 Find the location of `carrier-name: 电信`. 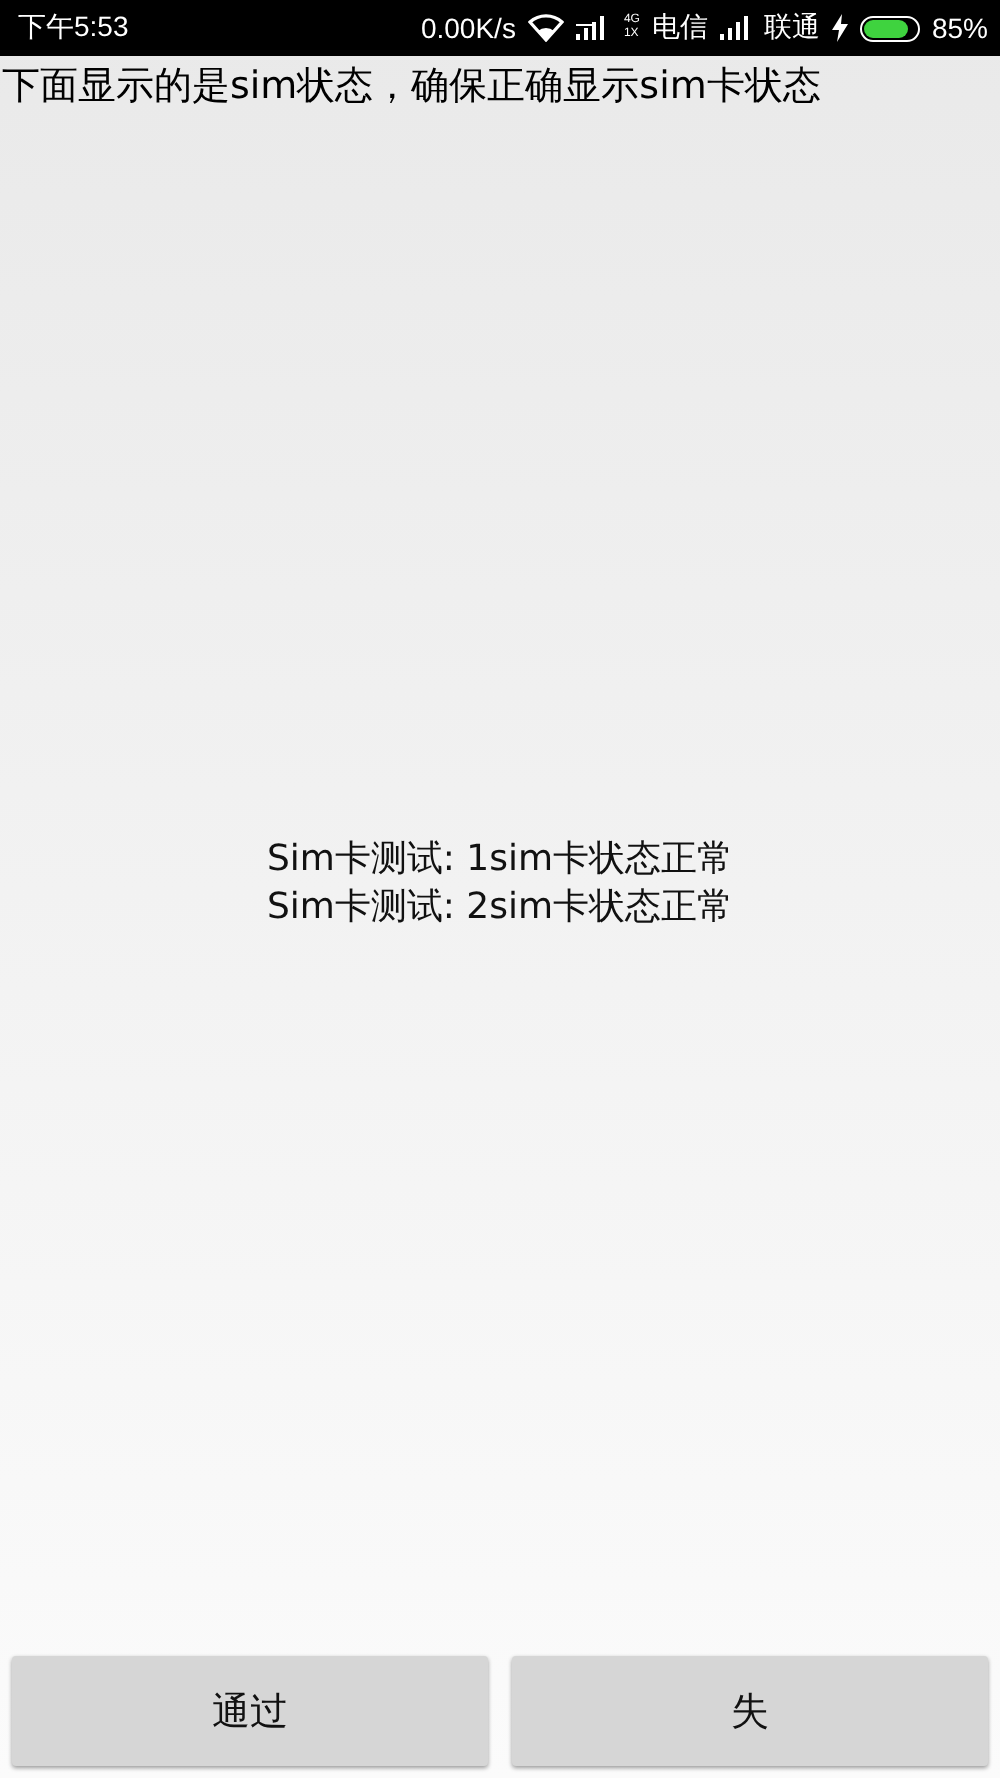

carrier-name: 电信 is located at coordinates (679, 28).